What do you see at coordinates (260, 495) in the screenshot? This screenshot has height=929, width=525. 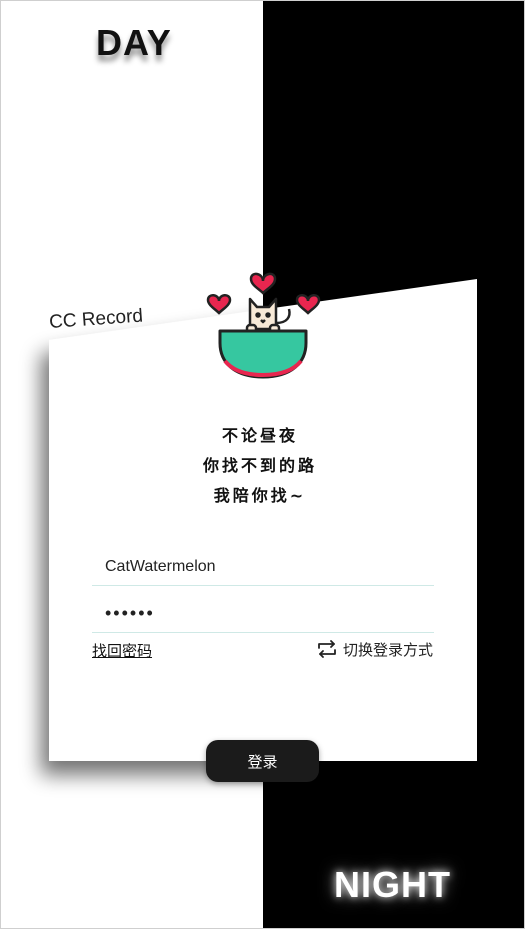 I see `tagline-line-3: 我陪你找~` at bounding box center [260, 495].